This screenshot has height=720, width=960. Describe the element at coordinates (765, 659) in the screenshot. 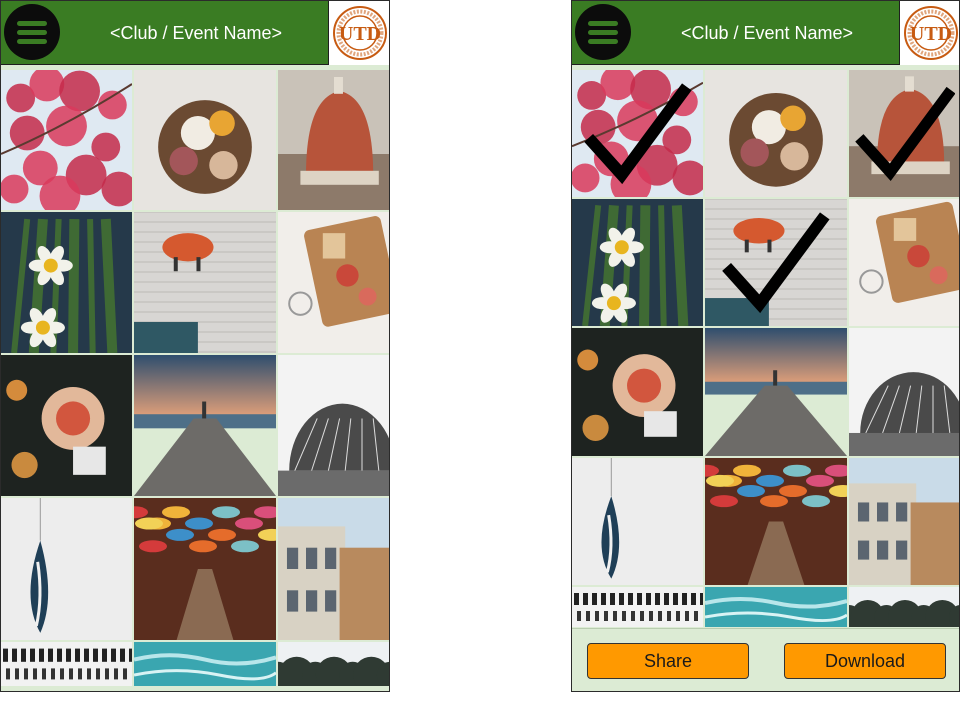

I see `action-bar: Share Download` at that location.